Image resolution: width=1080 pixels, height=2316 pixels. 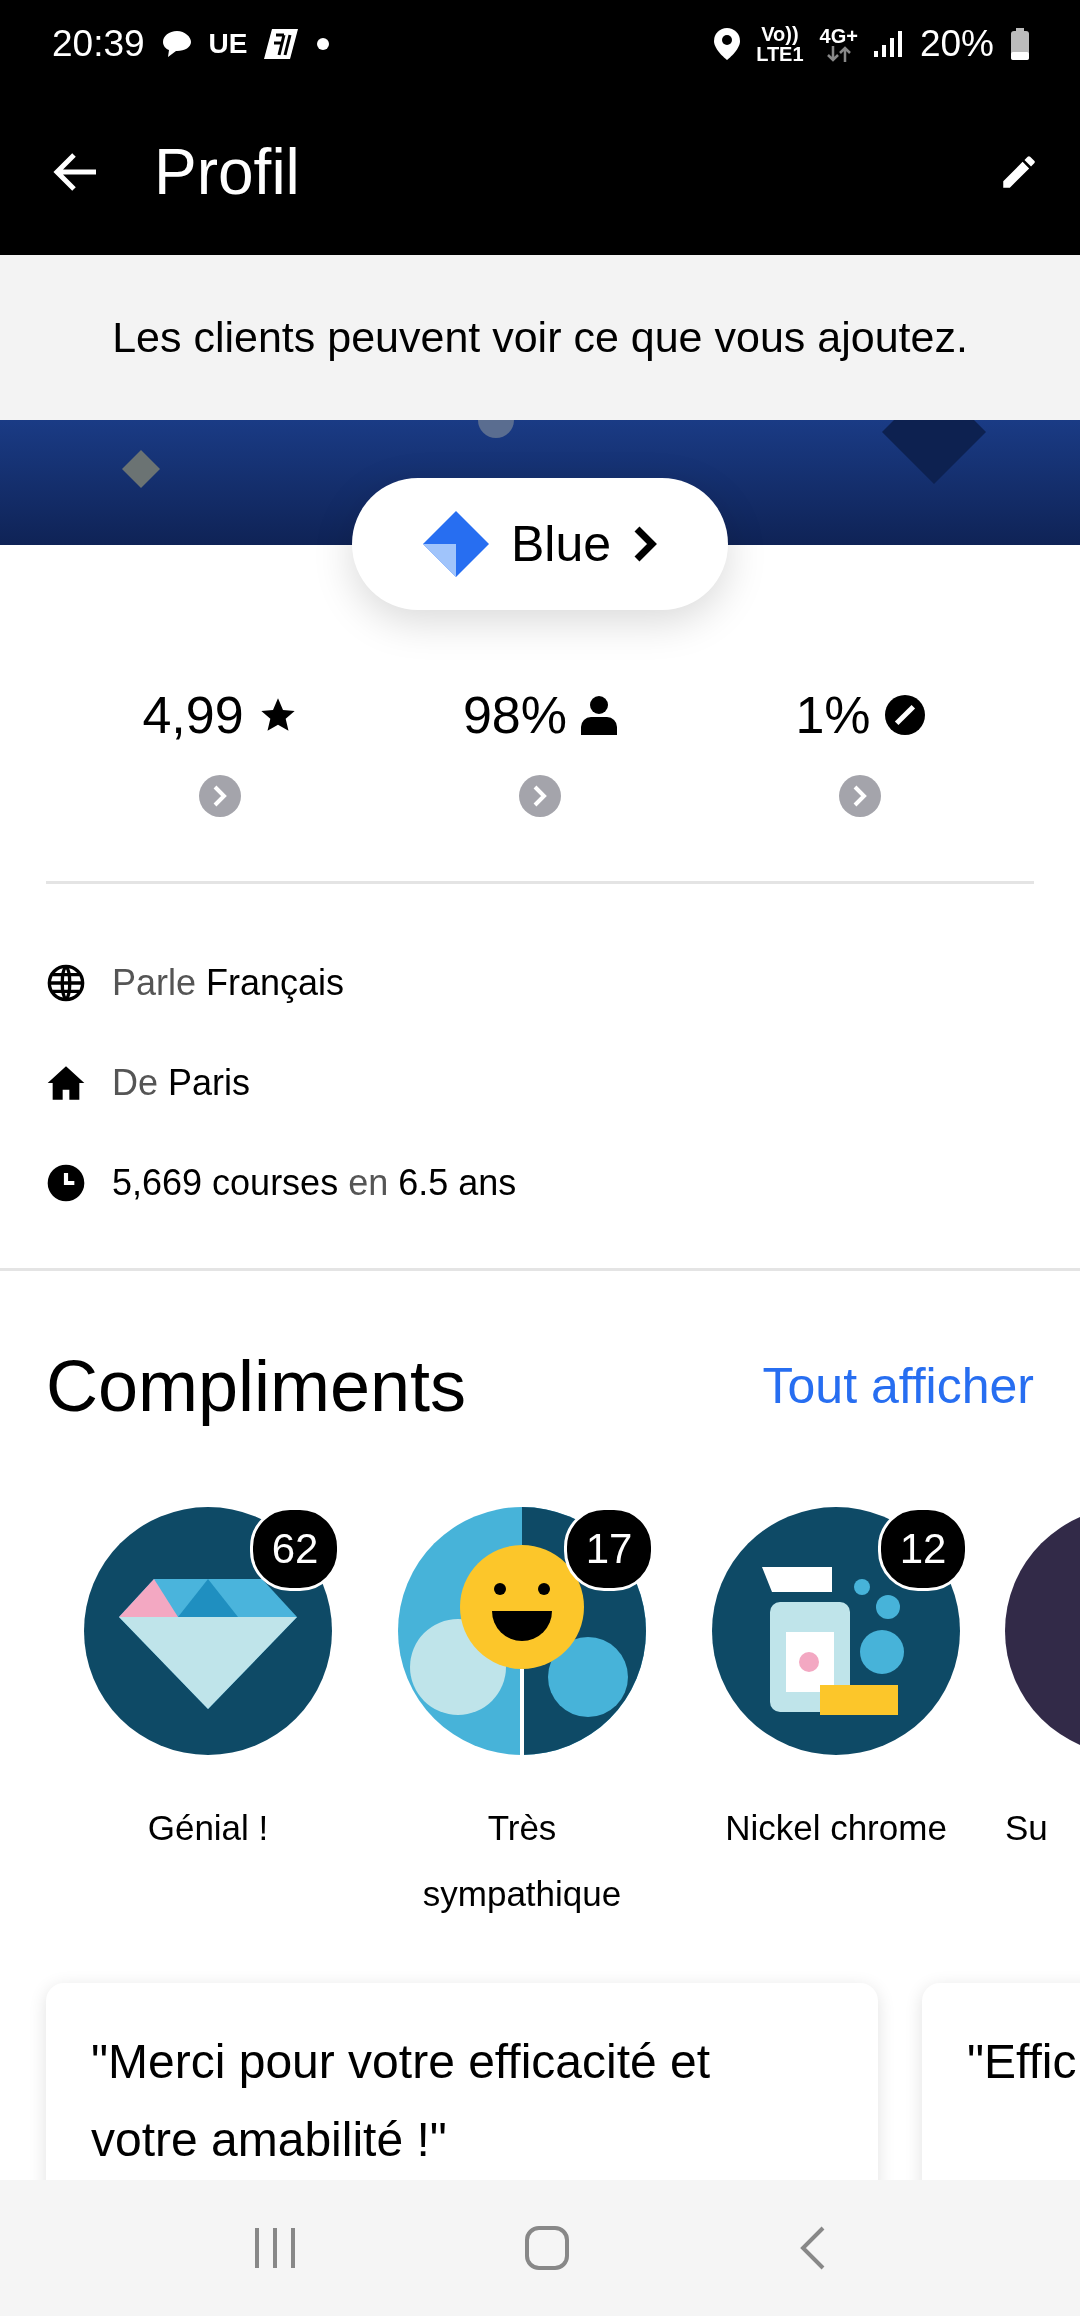 I want to click on diamond-shape-icon, so click(x=141, y=469).